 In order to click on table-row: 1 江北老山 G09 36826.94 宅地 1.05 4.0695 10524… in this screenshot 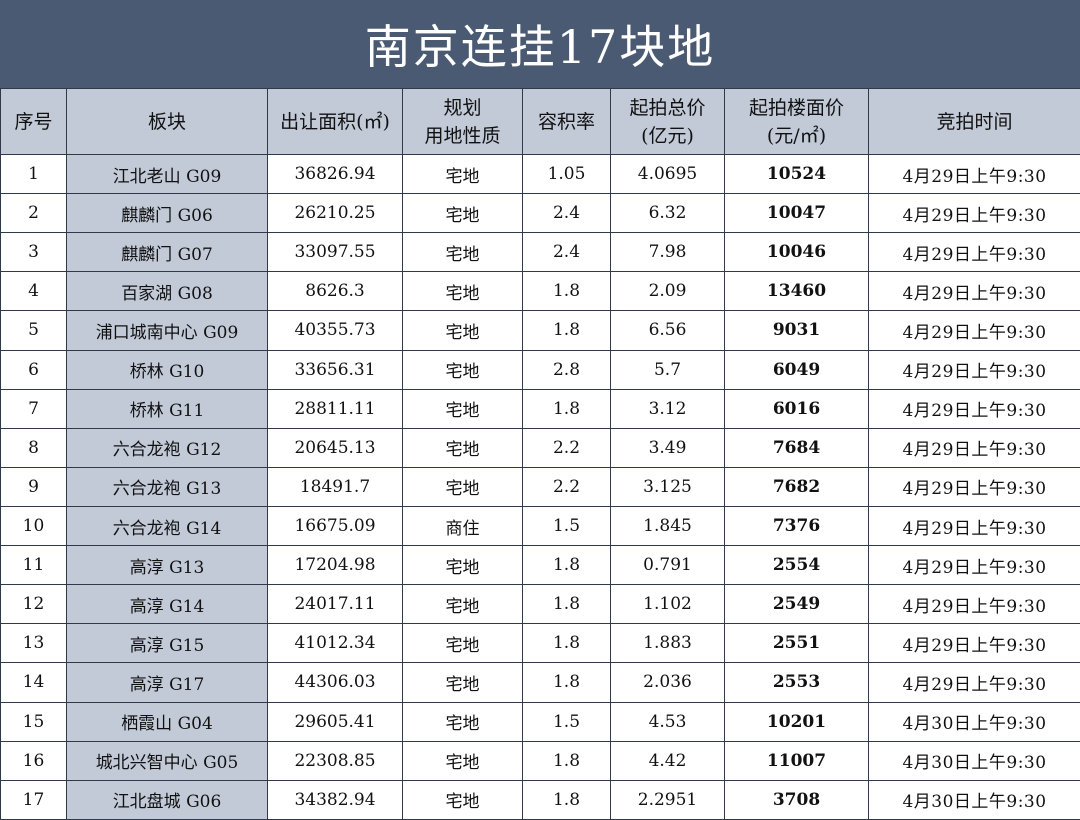, I will do `click(540, 174)`.